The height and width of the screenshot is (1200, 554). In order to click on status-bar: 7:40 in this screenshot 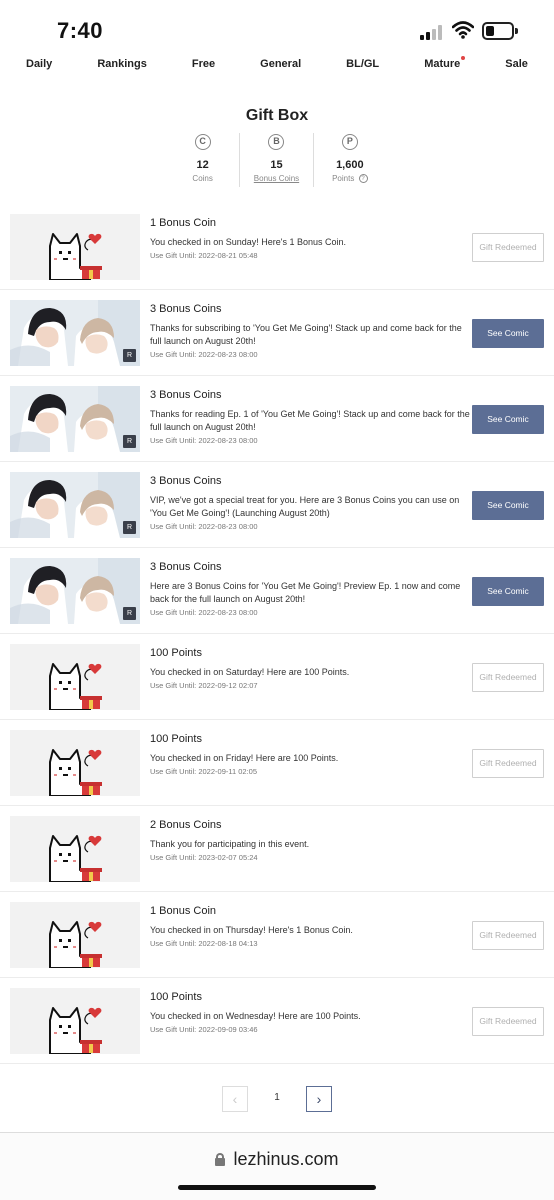, I will do `click(277, 28)`.